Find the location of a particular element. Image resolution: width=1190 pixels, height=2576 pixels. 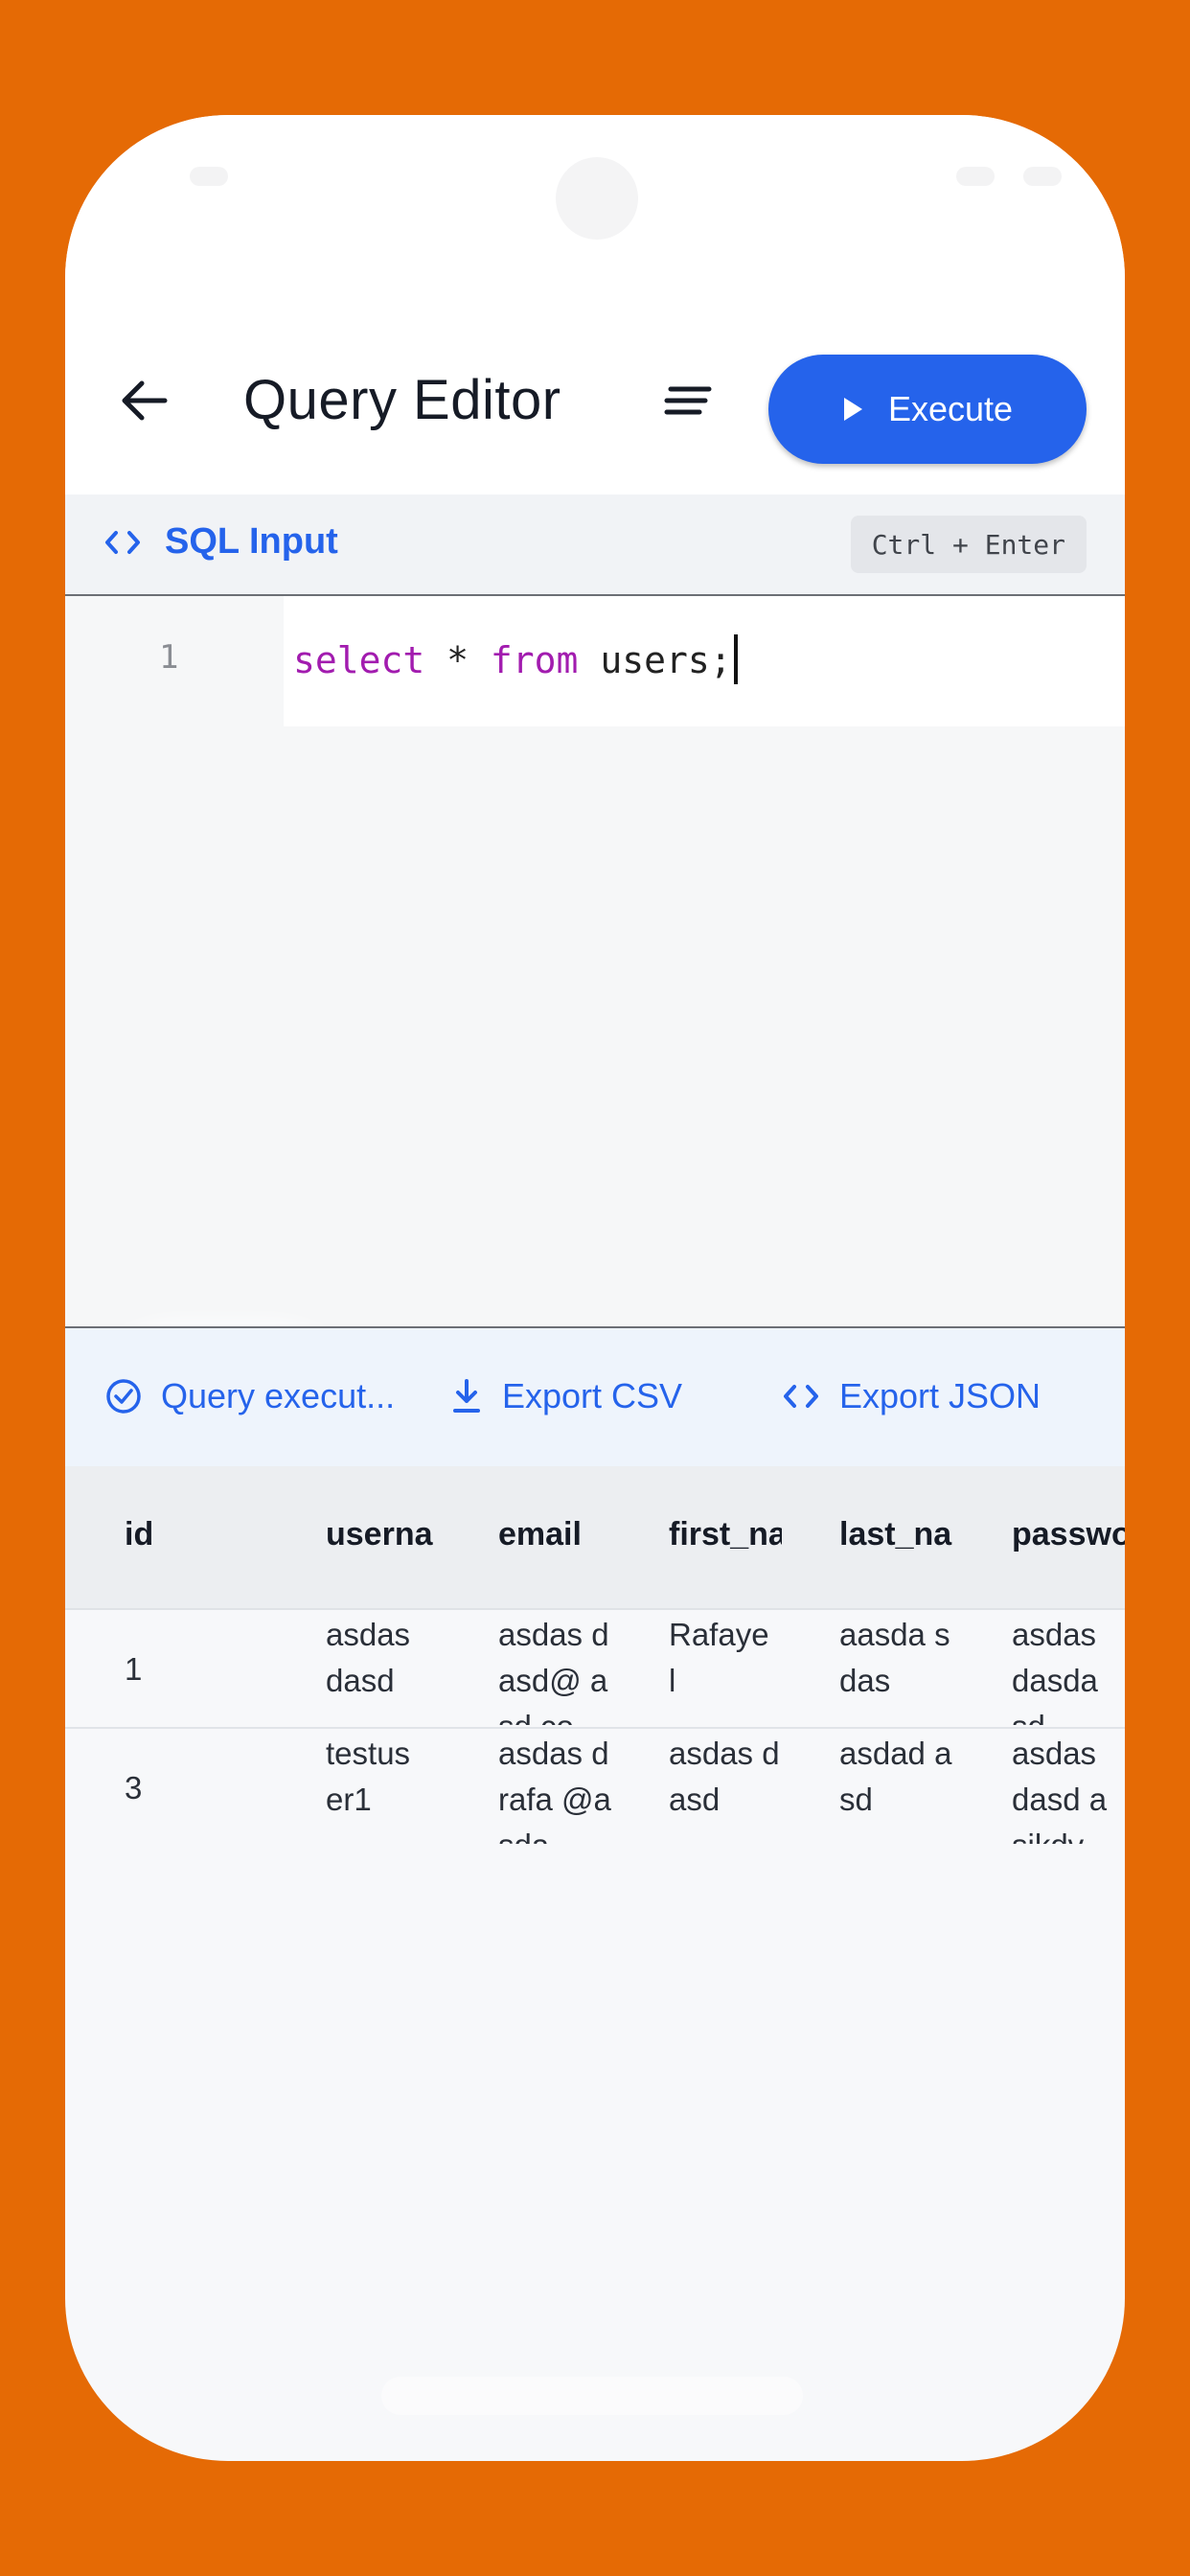

column-header-password: passwo is located at coordinates (1069, 1534).